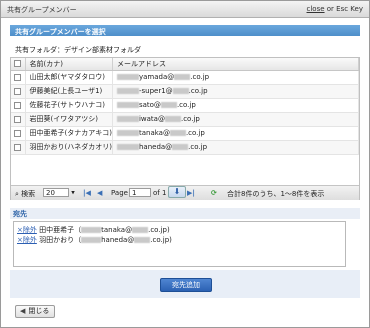 Image resolution: width=370 pixels, height=328 pixels. Describe the element at coordinates (69, 133) in the screenshot. I see `name-cell: 田中亜希子(タナカアキコ)` at that location.